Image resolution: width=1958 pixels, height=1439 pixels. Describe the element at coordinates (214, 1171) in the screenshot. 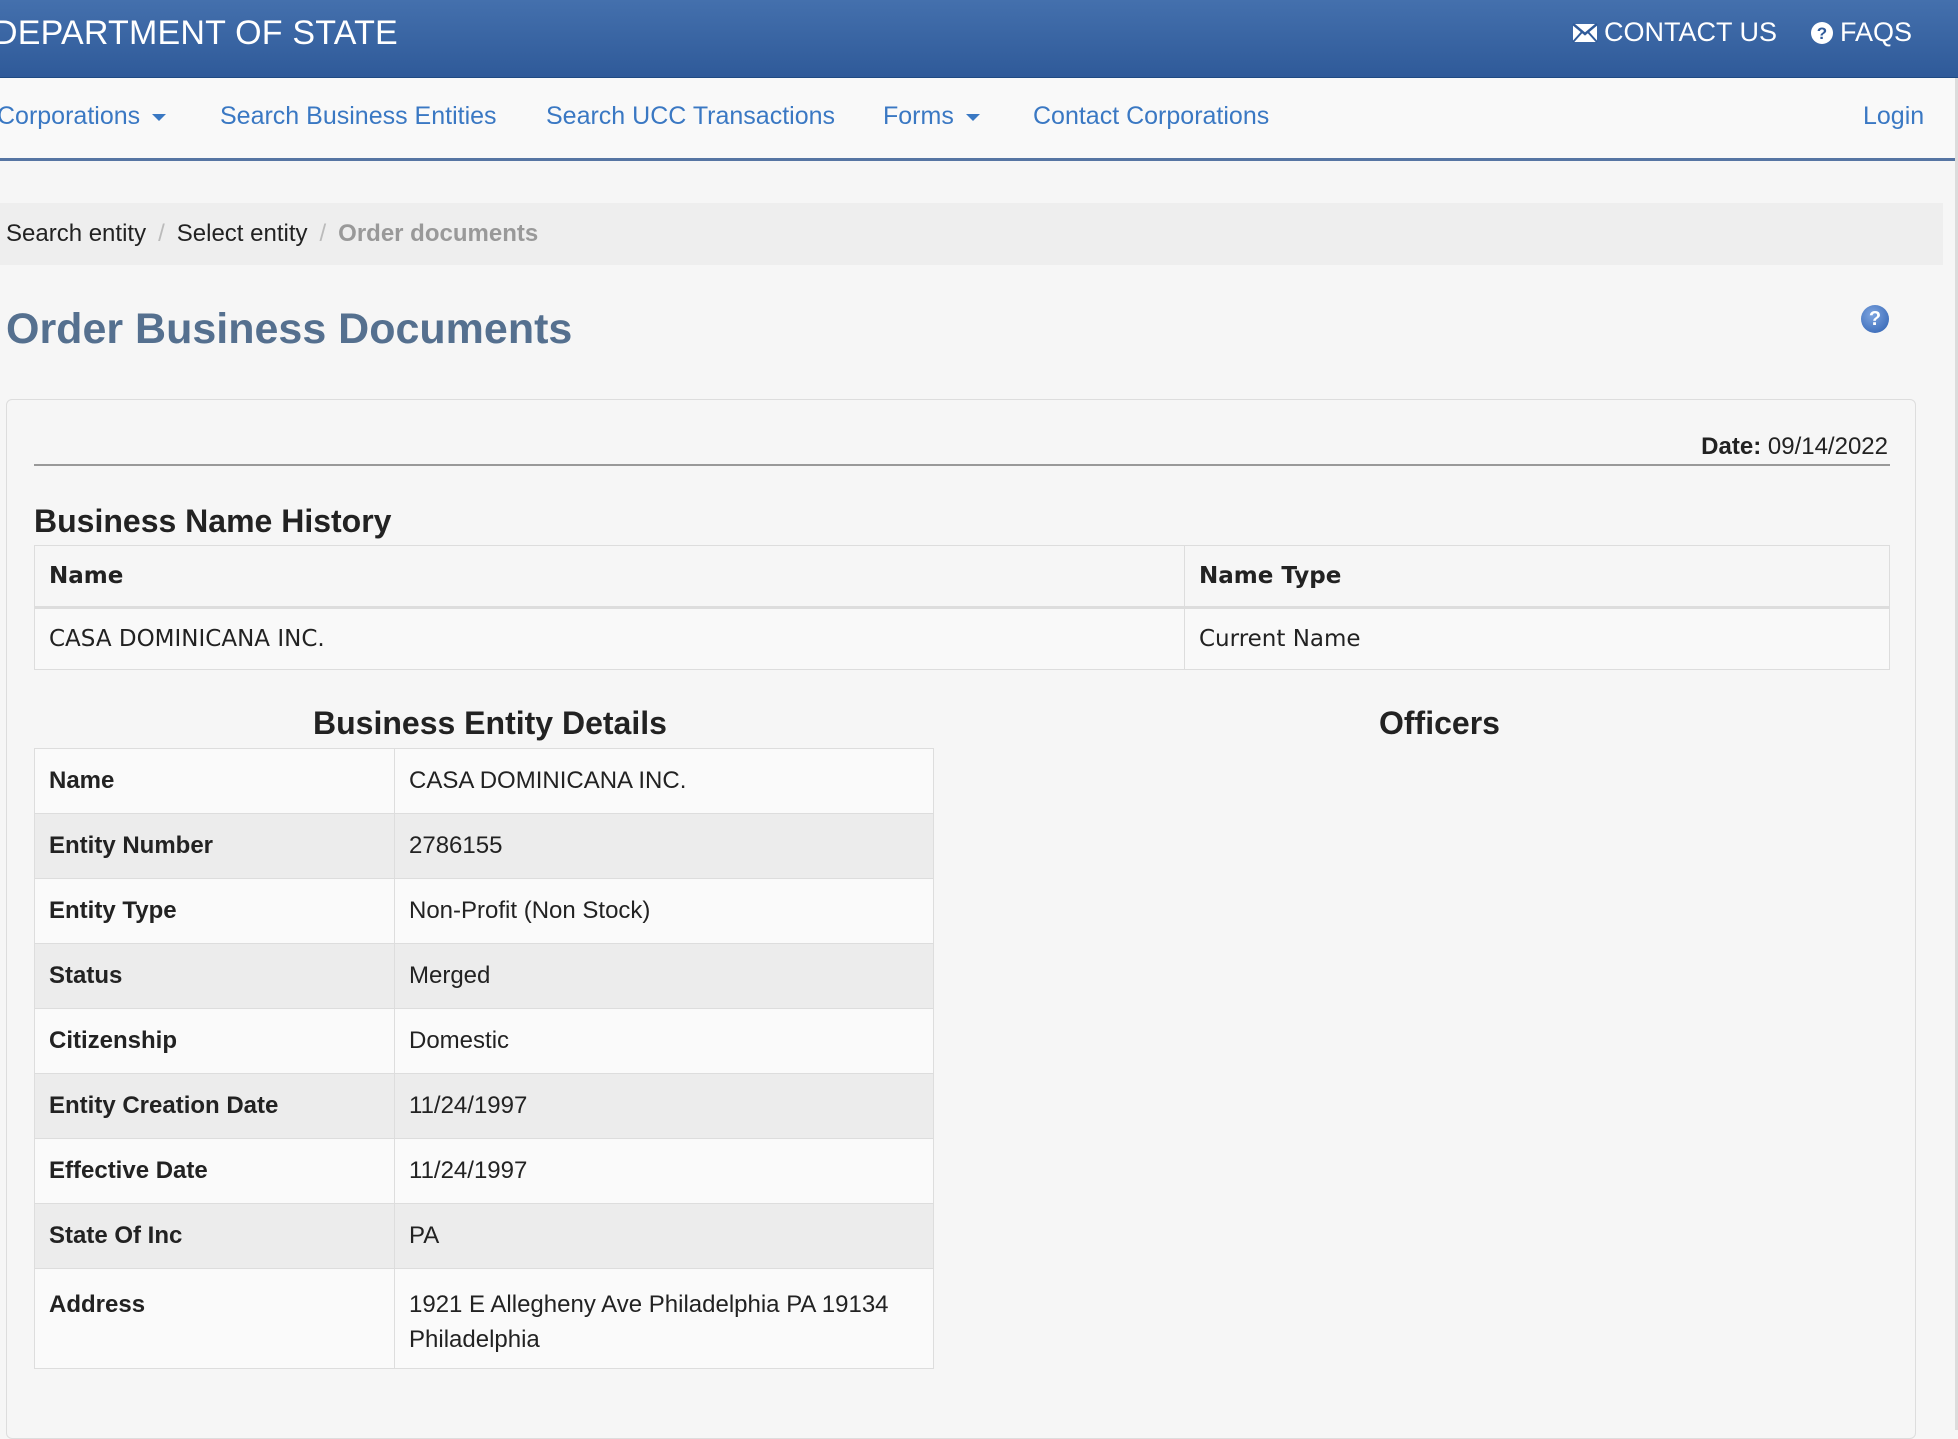

I see `detail-label: Effective Date` at that location.